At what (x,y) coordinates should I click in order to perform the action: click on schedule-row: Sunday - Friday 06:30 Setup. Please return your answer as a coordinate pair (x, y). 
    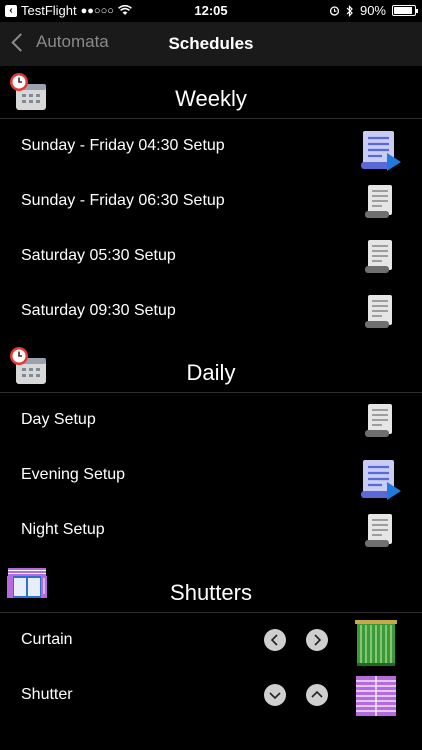
    Looking at the image, I should click on (211, 201).